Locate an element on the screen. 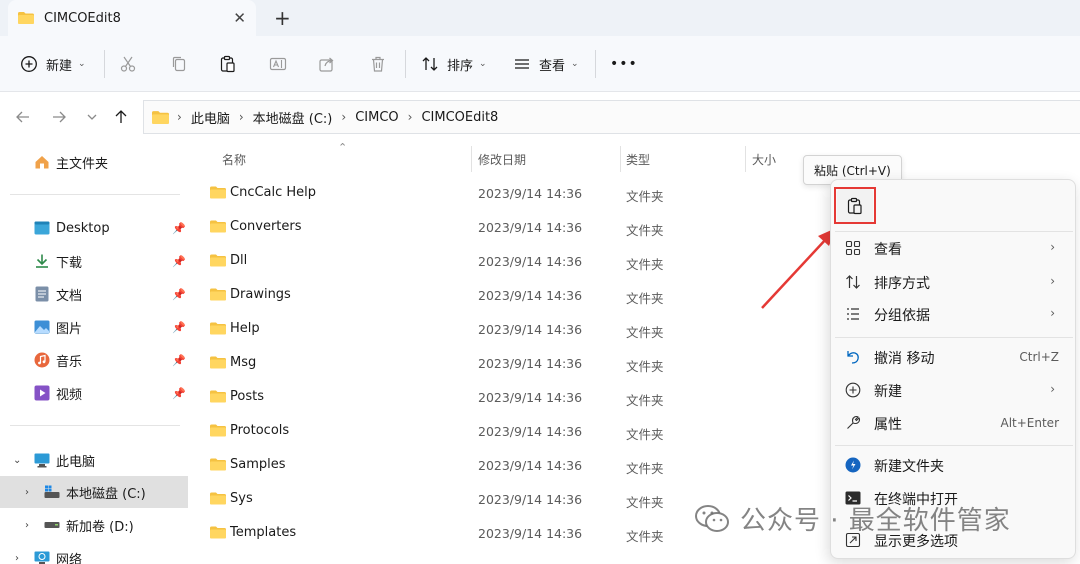 The width and height of the screenshot is (1080, 564). sidebar-item-drive-c: › 本地磁盘 (C:) is located at coordinates (94, 492).